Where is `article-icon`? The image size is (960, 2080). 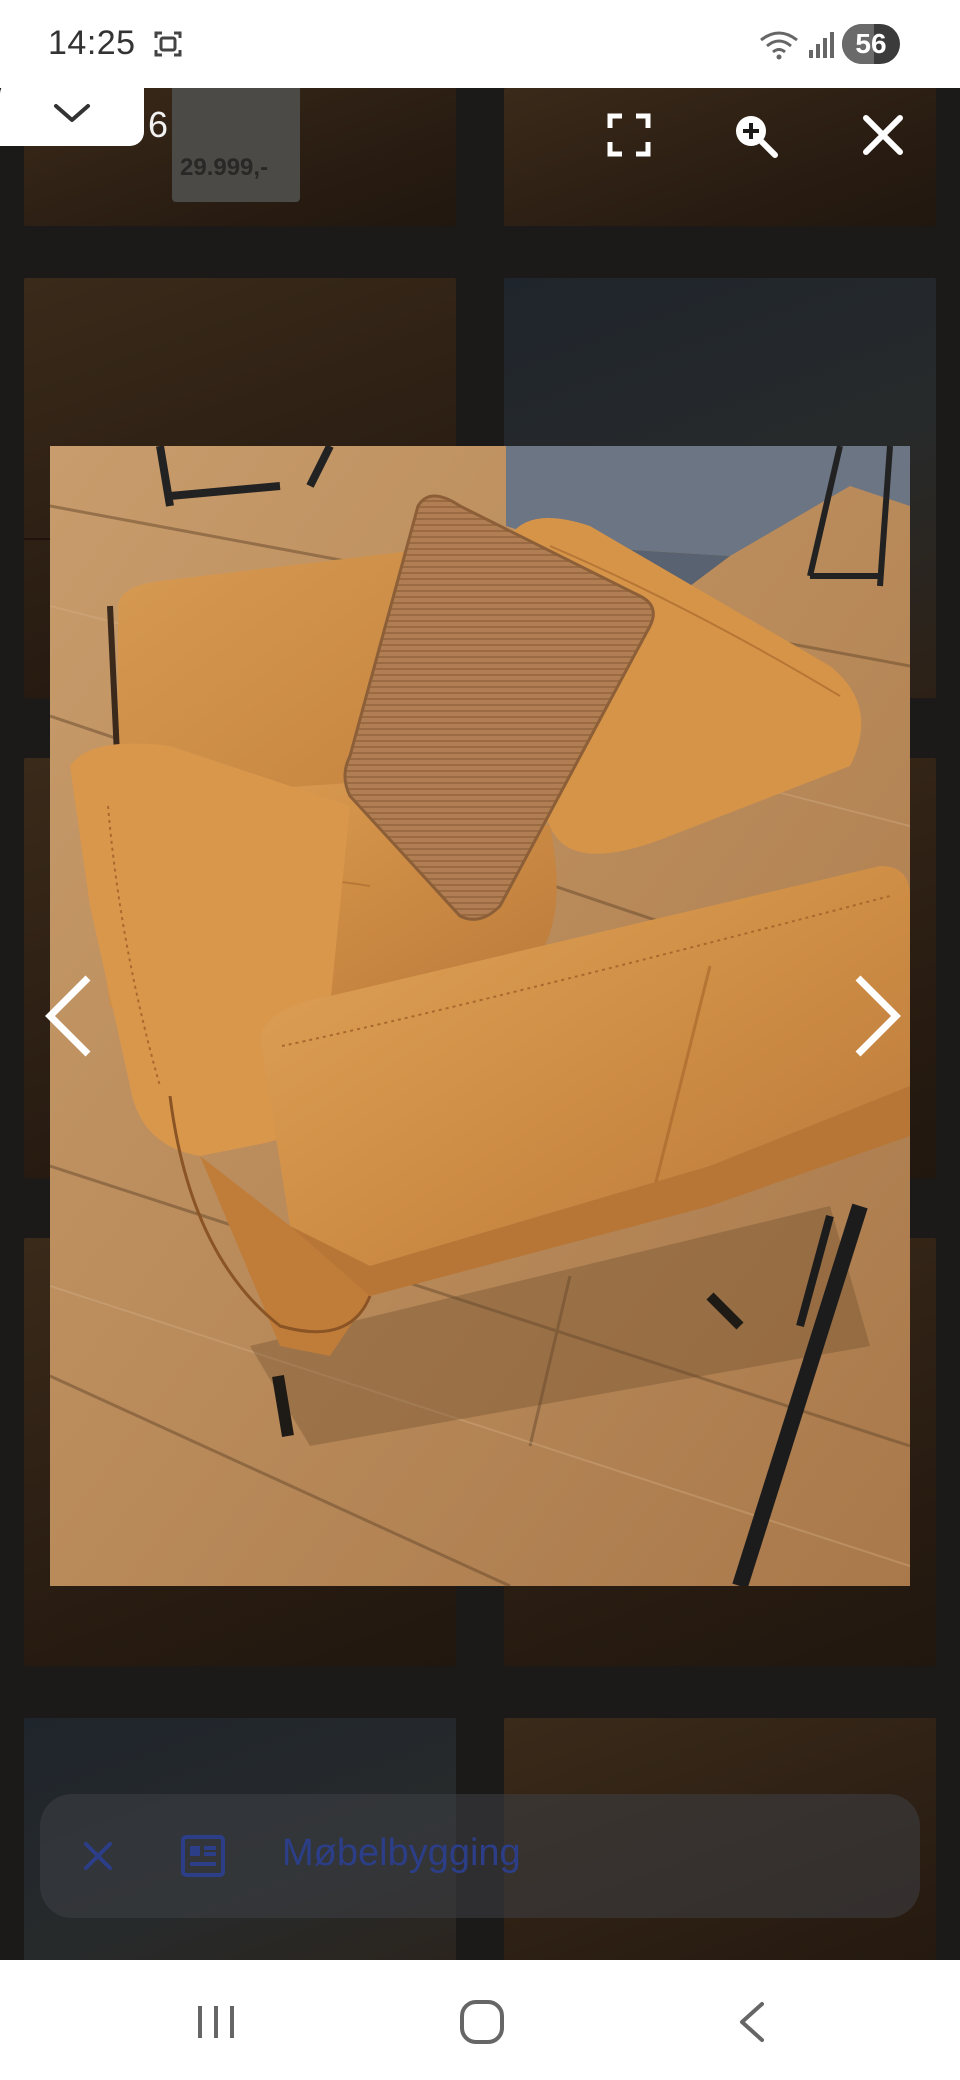
article-icon is located at coordinates (203, 1856).